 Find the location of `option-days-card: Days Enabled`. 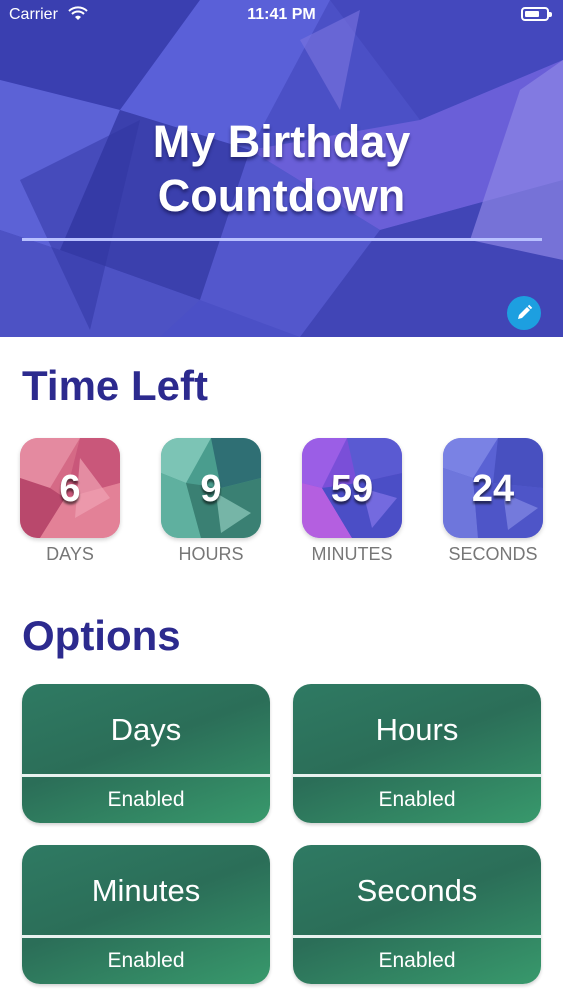

option-days-card: Days Enabled is located at coordinates (146, 753).